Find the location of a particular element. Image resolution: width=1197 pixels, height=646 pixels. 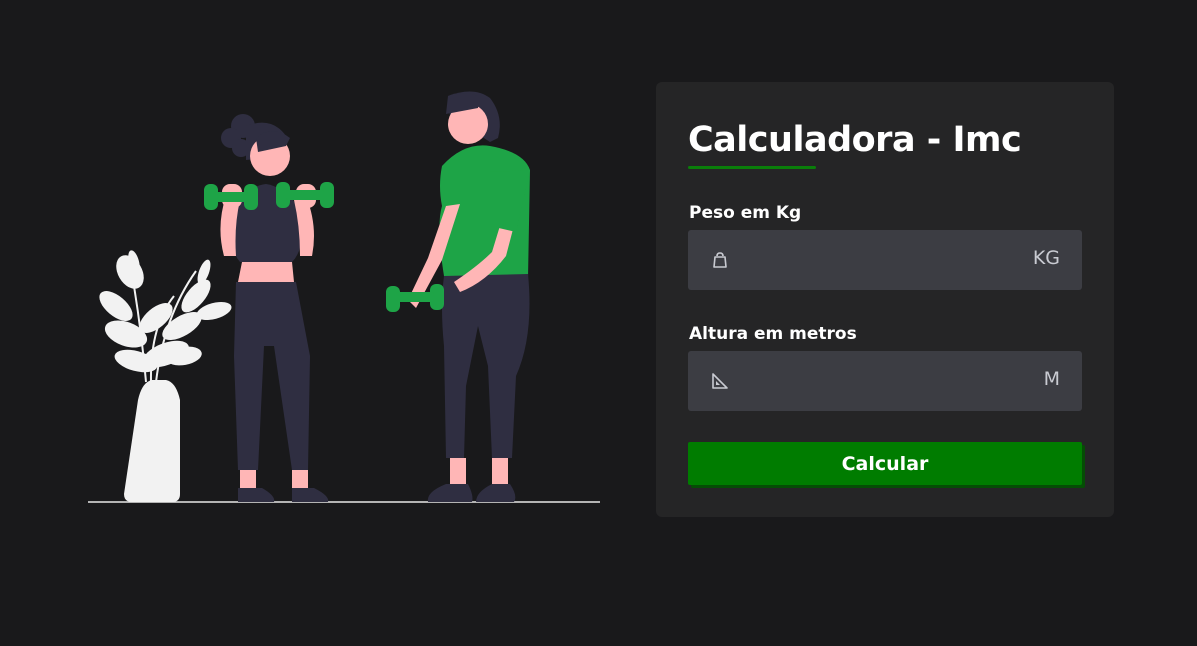

weight-unit: KG is located at coordinates (1046, 258).